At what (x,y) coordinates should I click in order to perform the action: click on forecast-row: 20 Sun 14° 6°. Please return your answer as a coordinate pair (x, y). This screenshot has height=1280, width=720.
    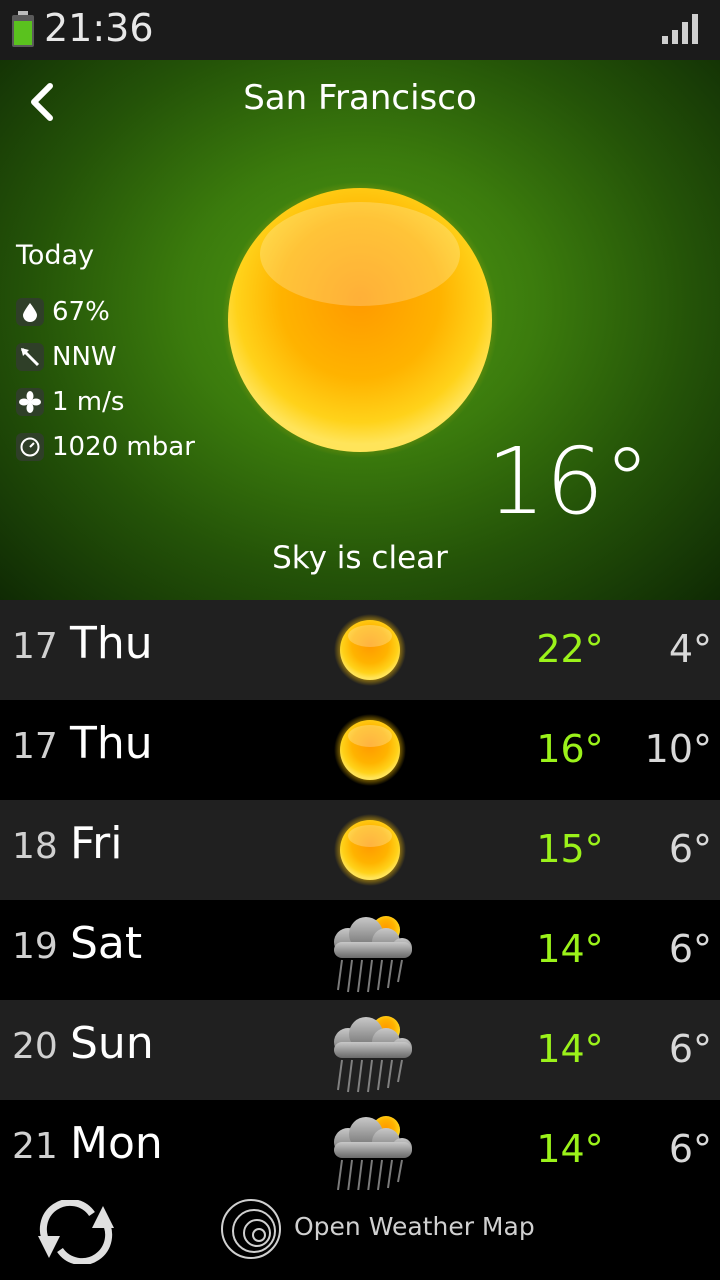
    Looking at the image, I should click on (360, 1050).